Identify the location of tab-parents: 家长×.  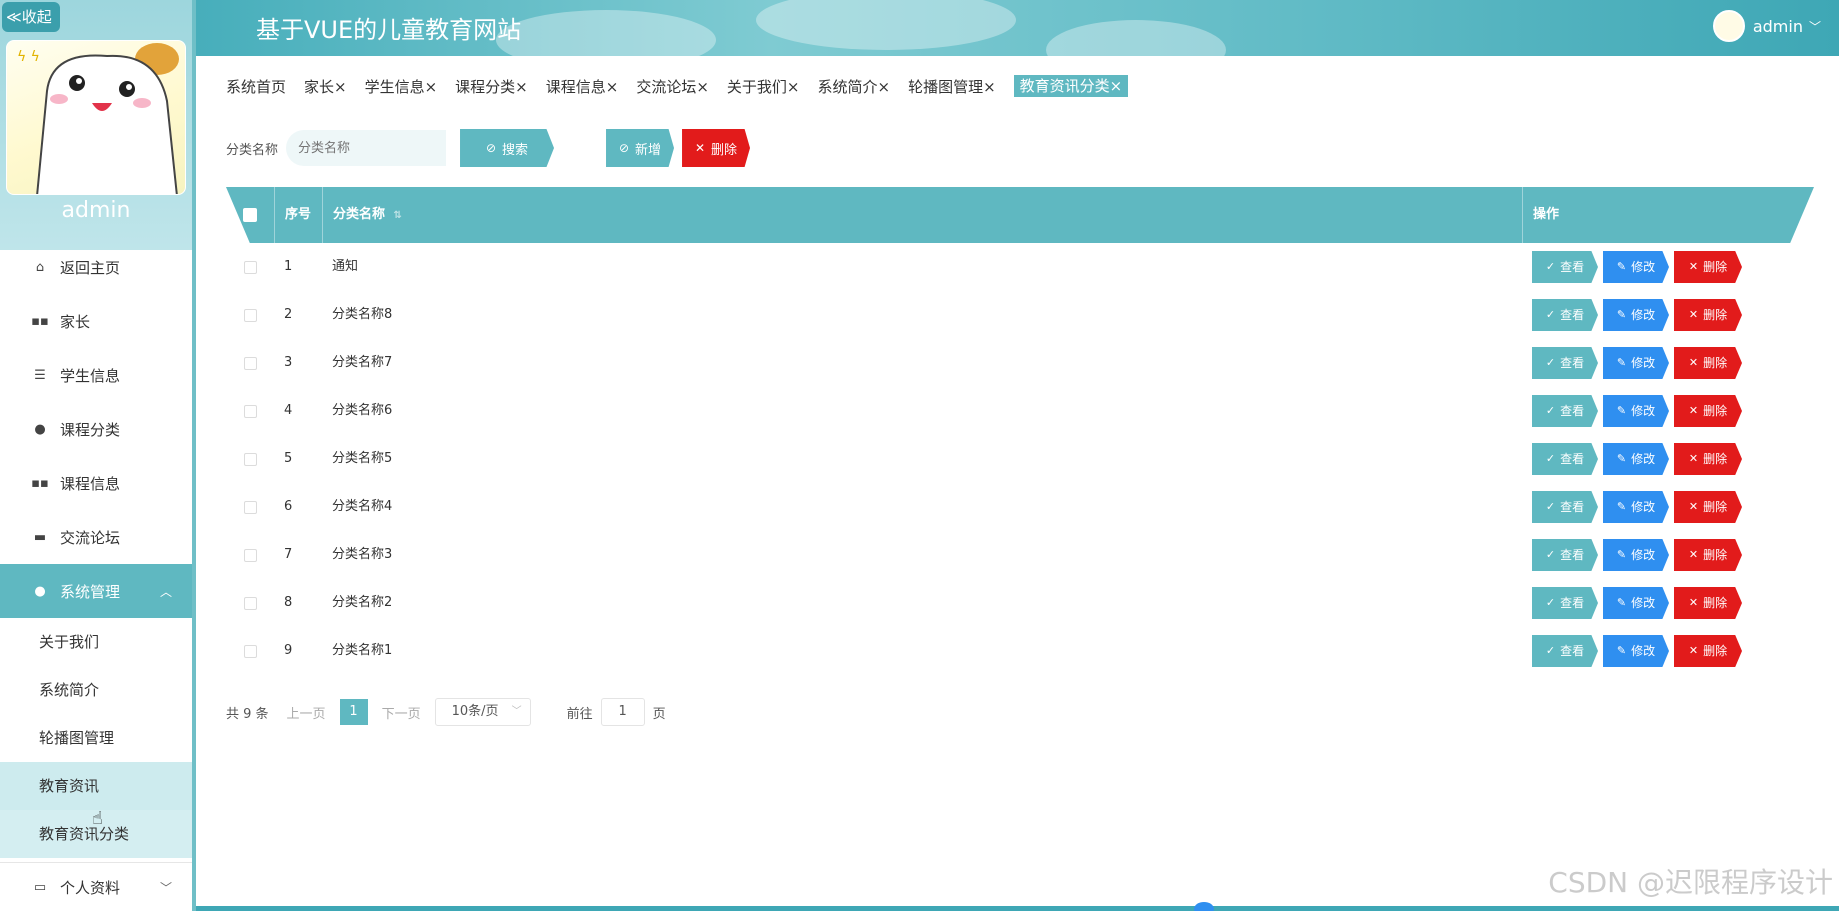
(325, 86).